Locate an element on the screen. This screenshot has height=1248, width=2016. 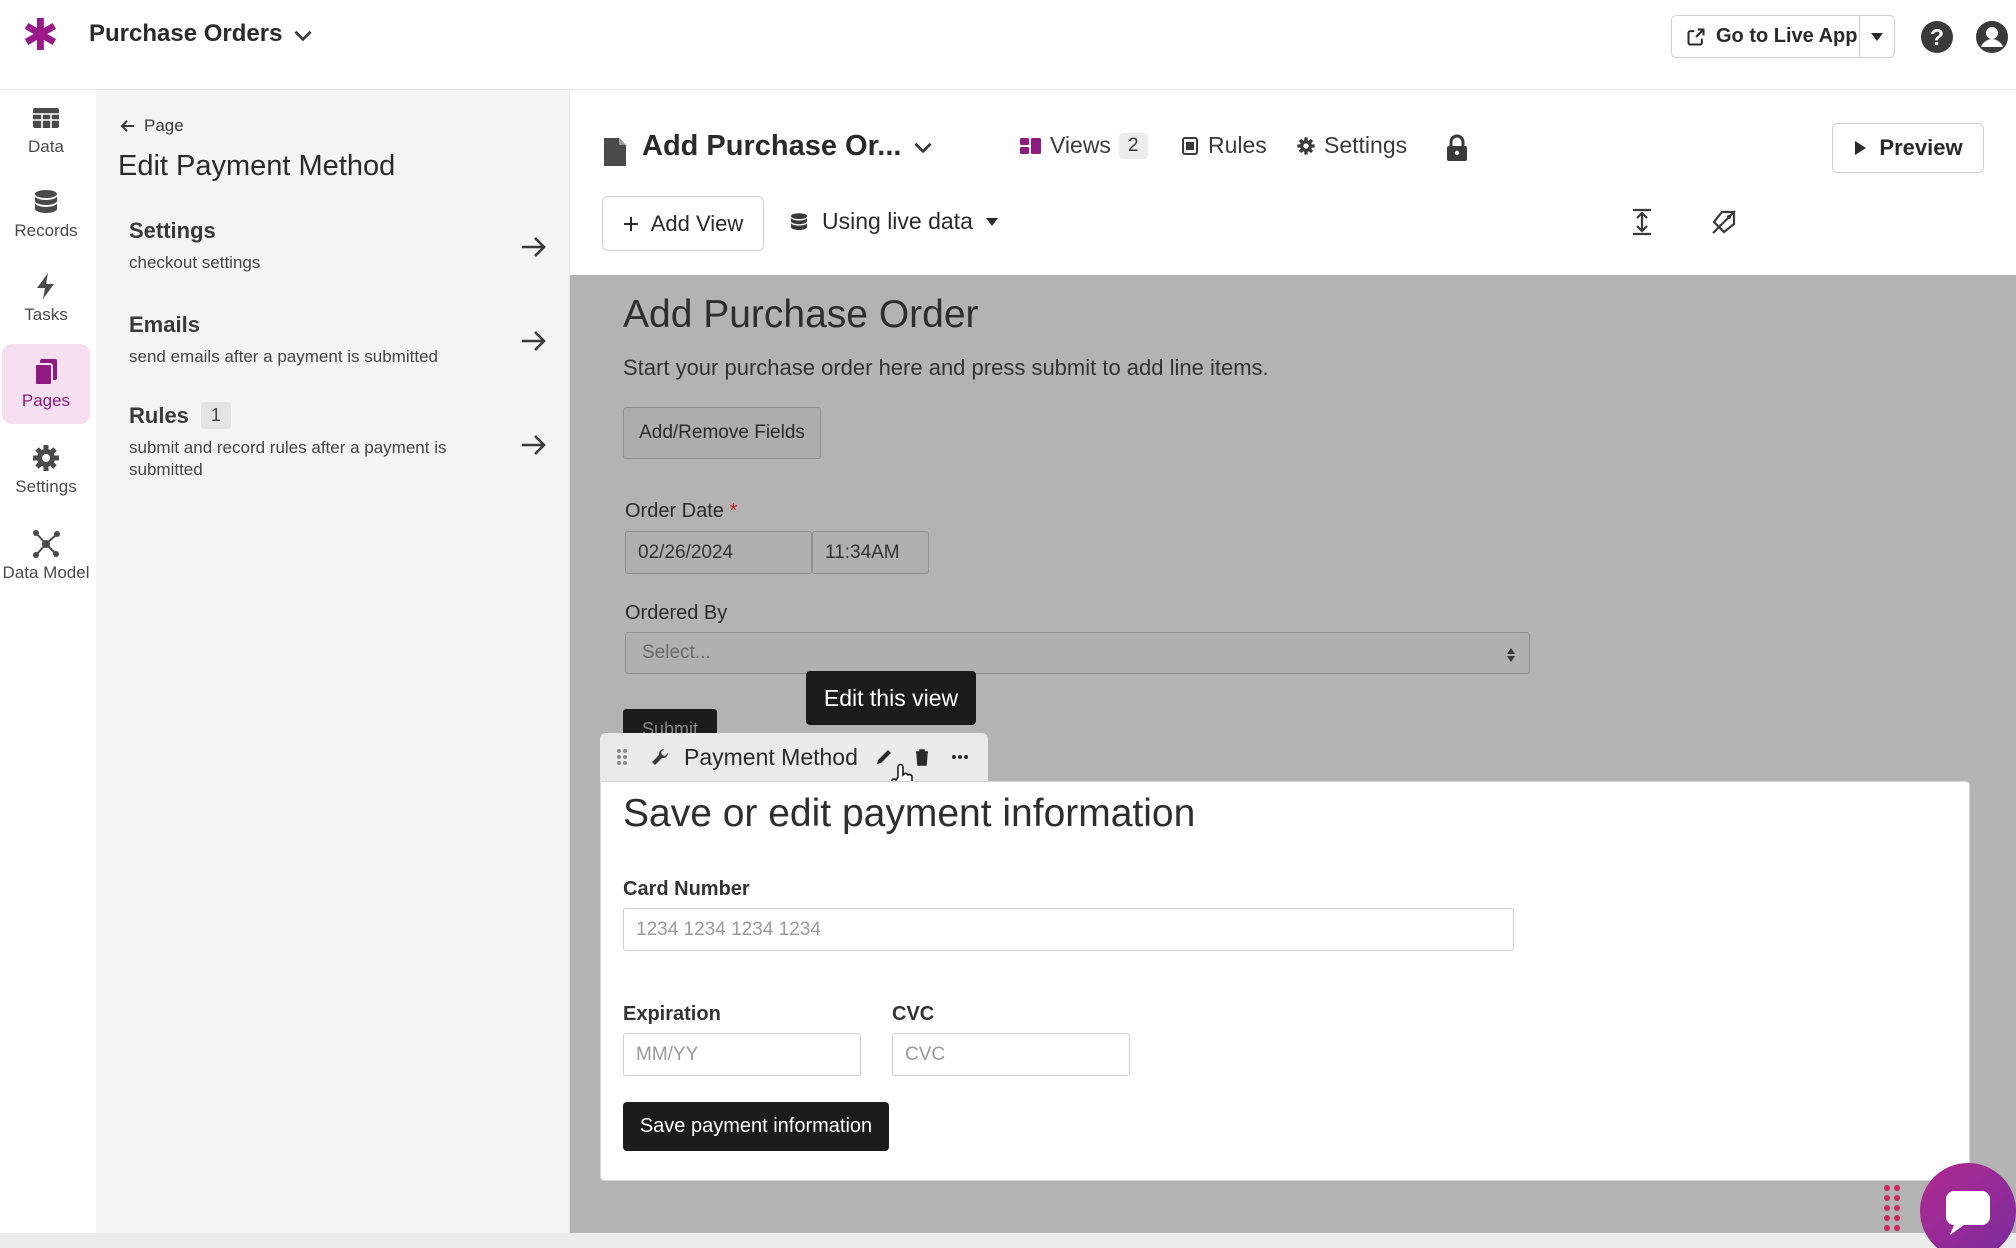
go-to-live-app-main: Go to Live App is located at coordinates (1766, 36).